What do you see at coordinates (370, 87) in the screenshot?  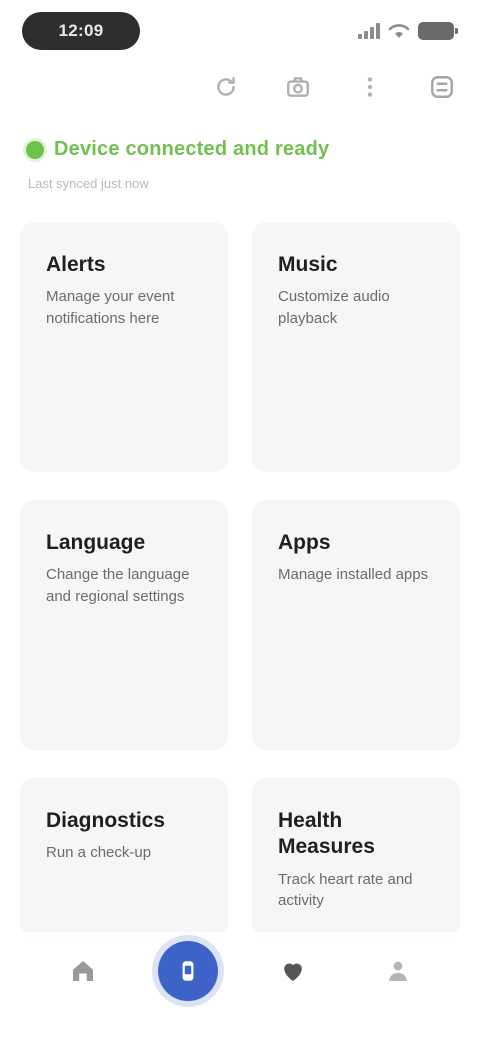 I see `more-icon` at bounding box center [370, 87].